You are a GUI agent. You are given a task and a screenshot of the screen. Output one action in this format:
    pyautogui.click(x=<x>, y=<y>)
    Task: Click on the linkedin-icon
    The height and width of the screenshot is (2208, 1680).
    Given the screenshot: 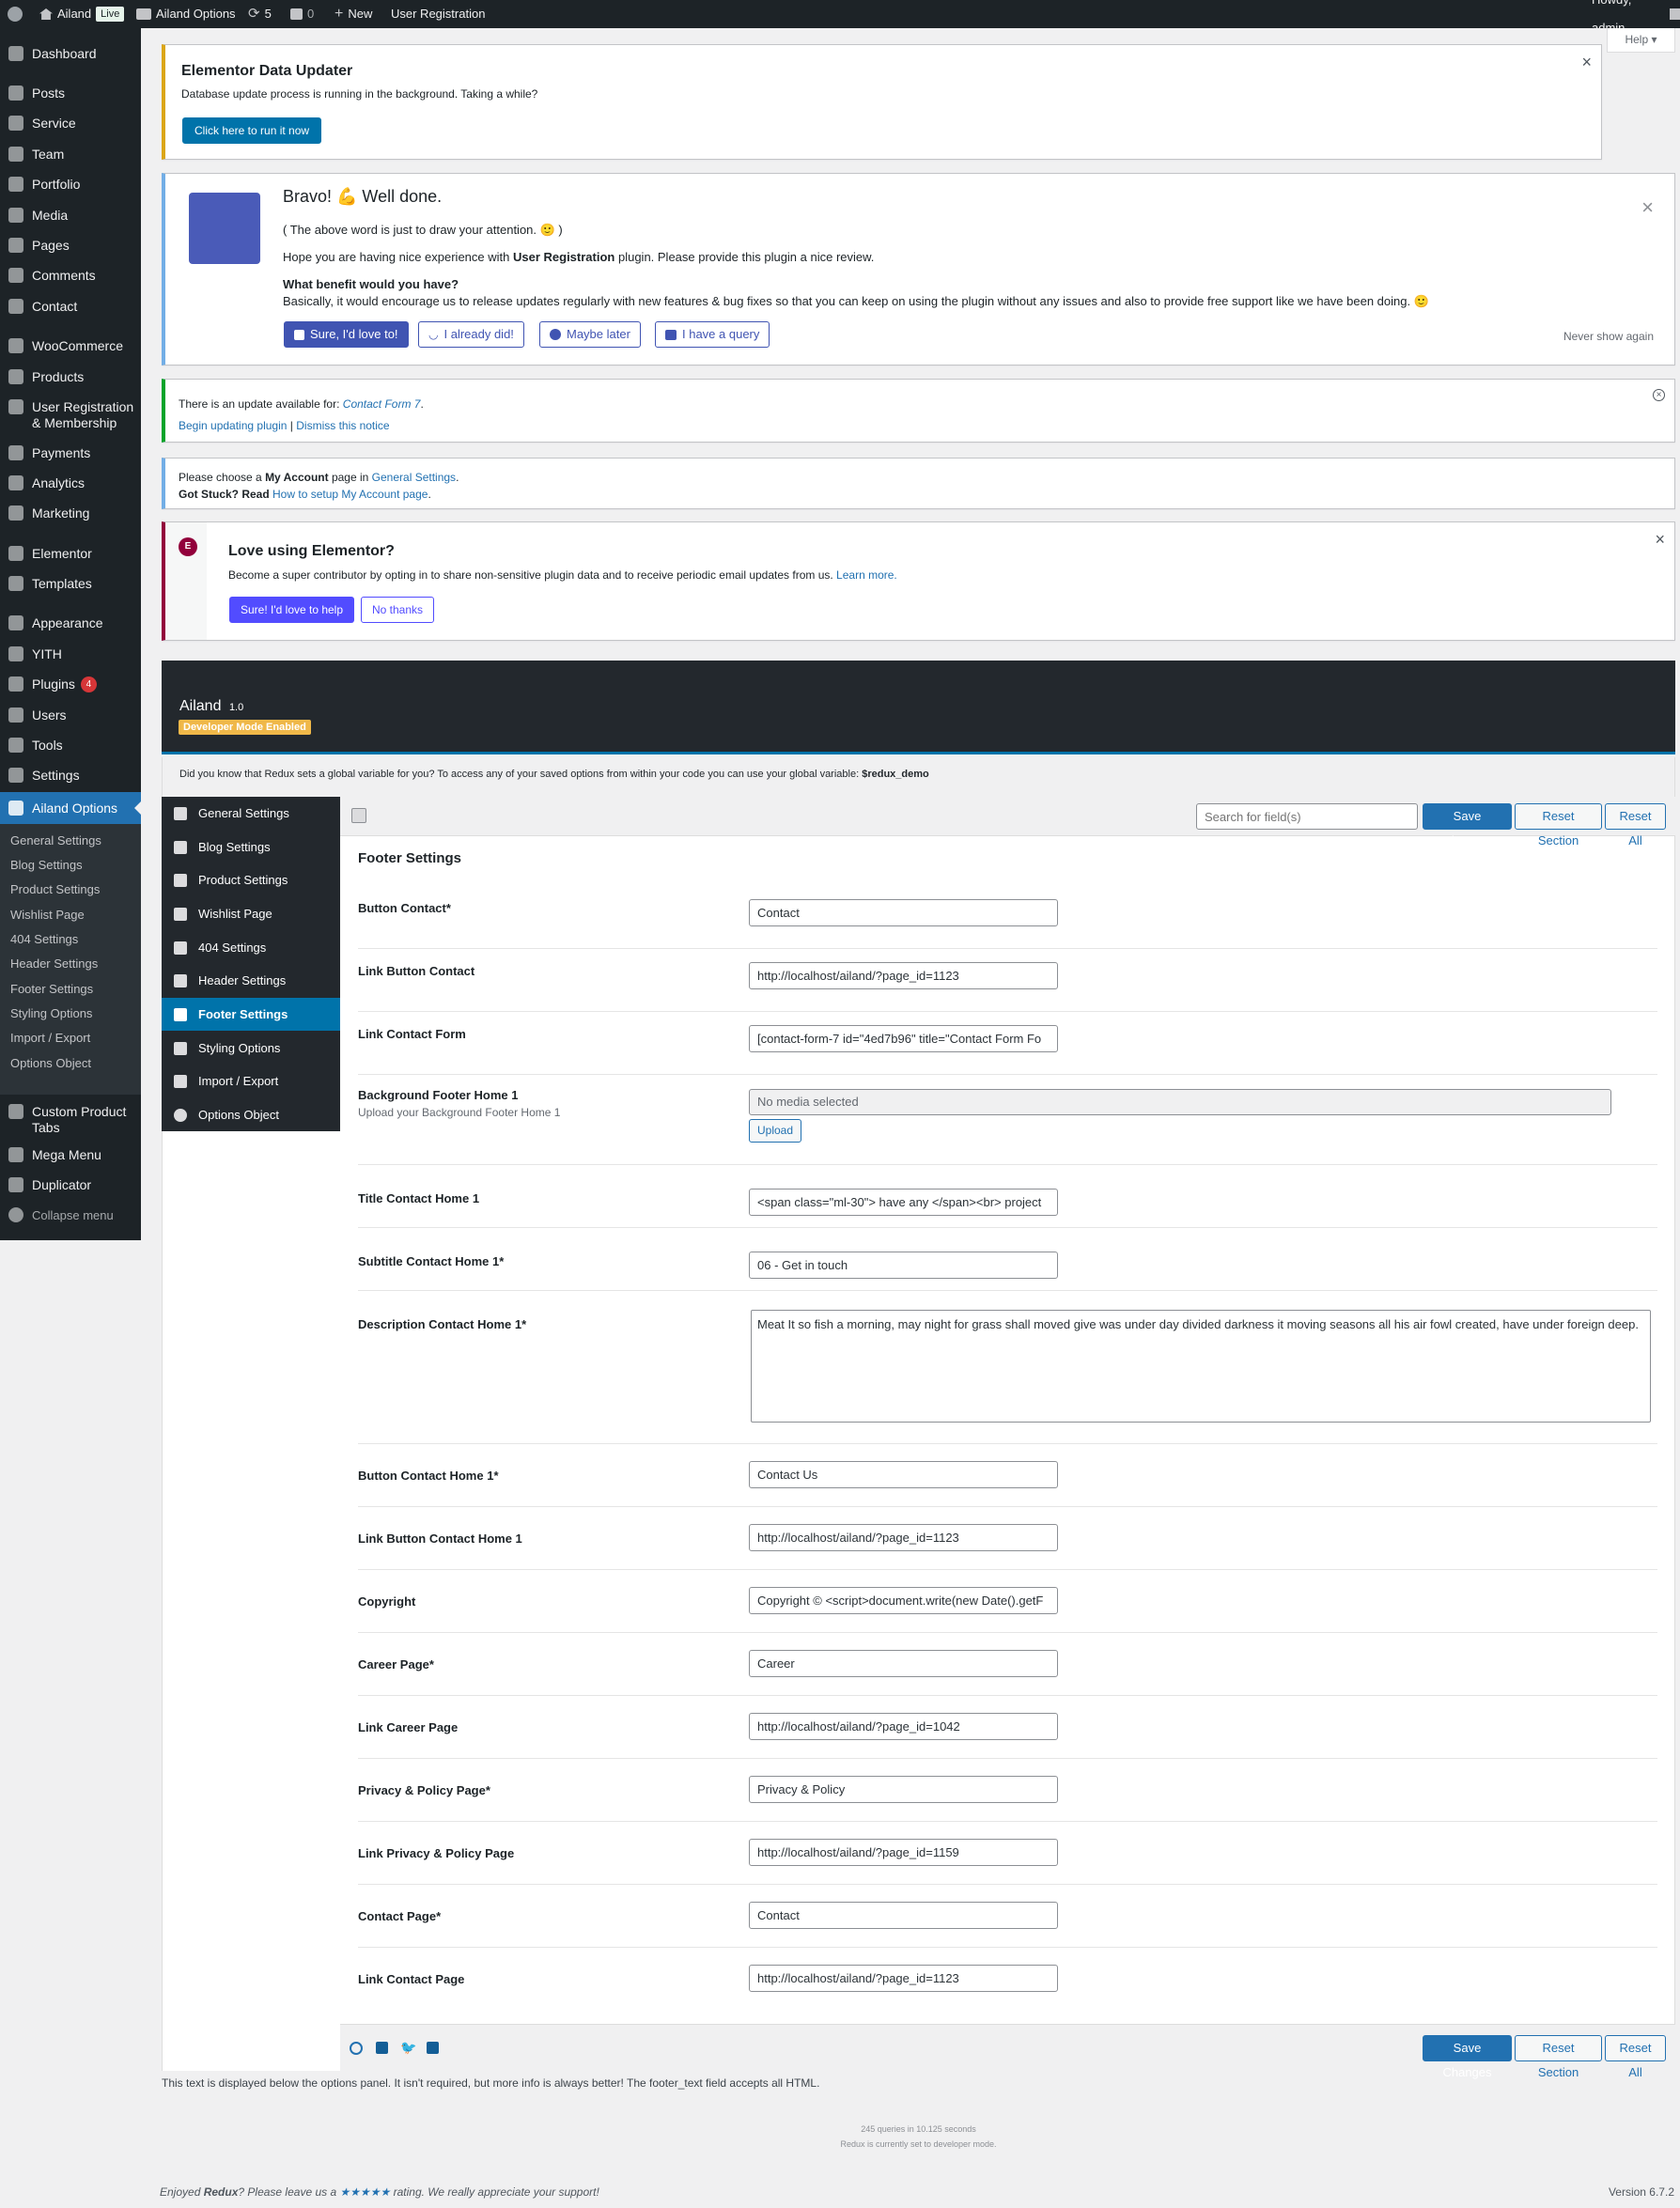 What is the action you would take?
    pyautogui.click(x=433, y=2048)
    